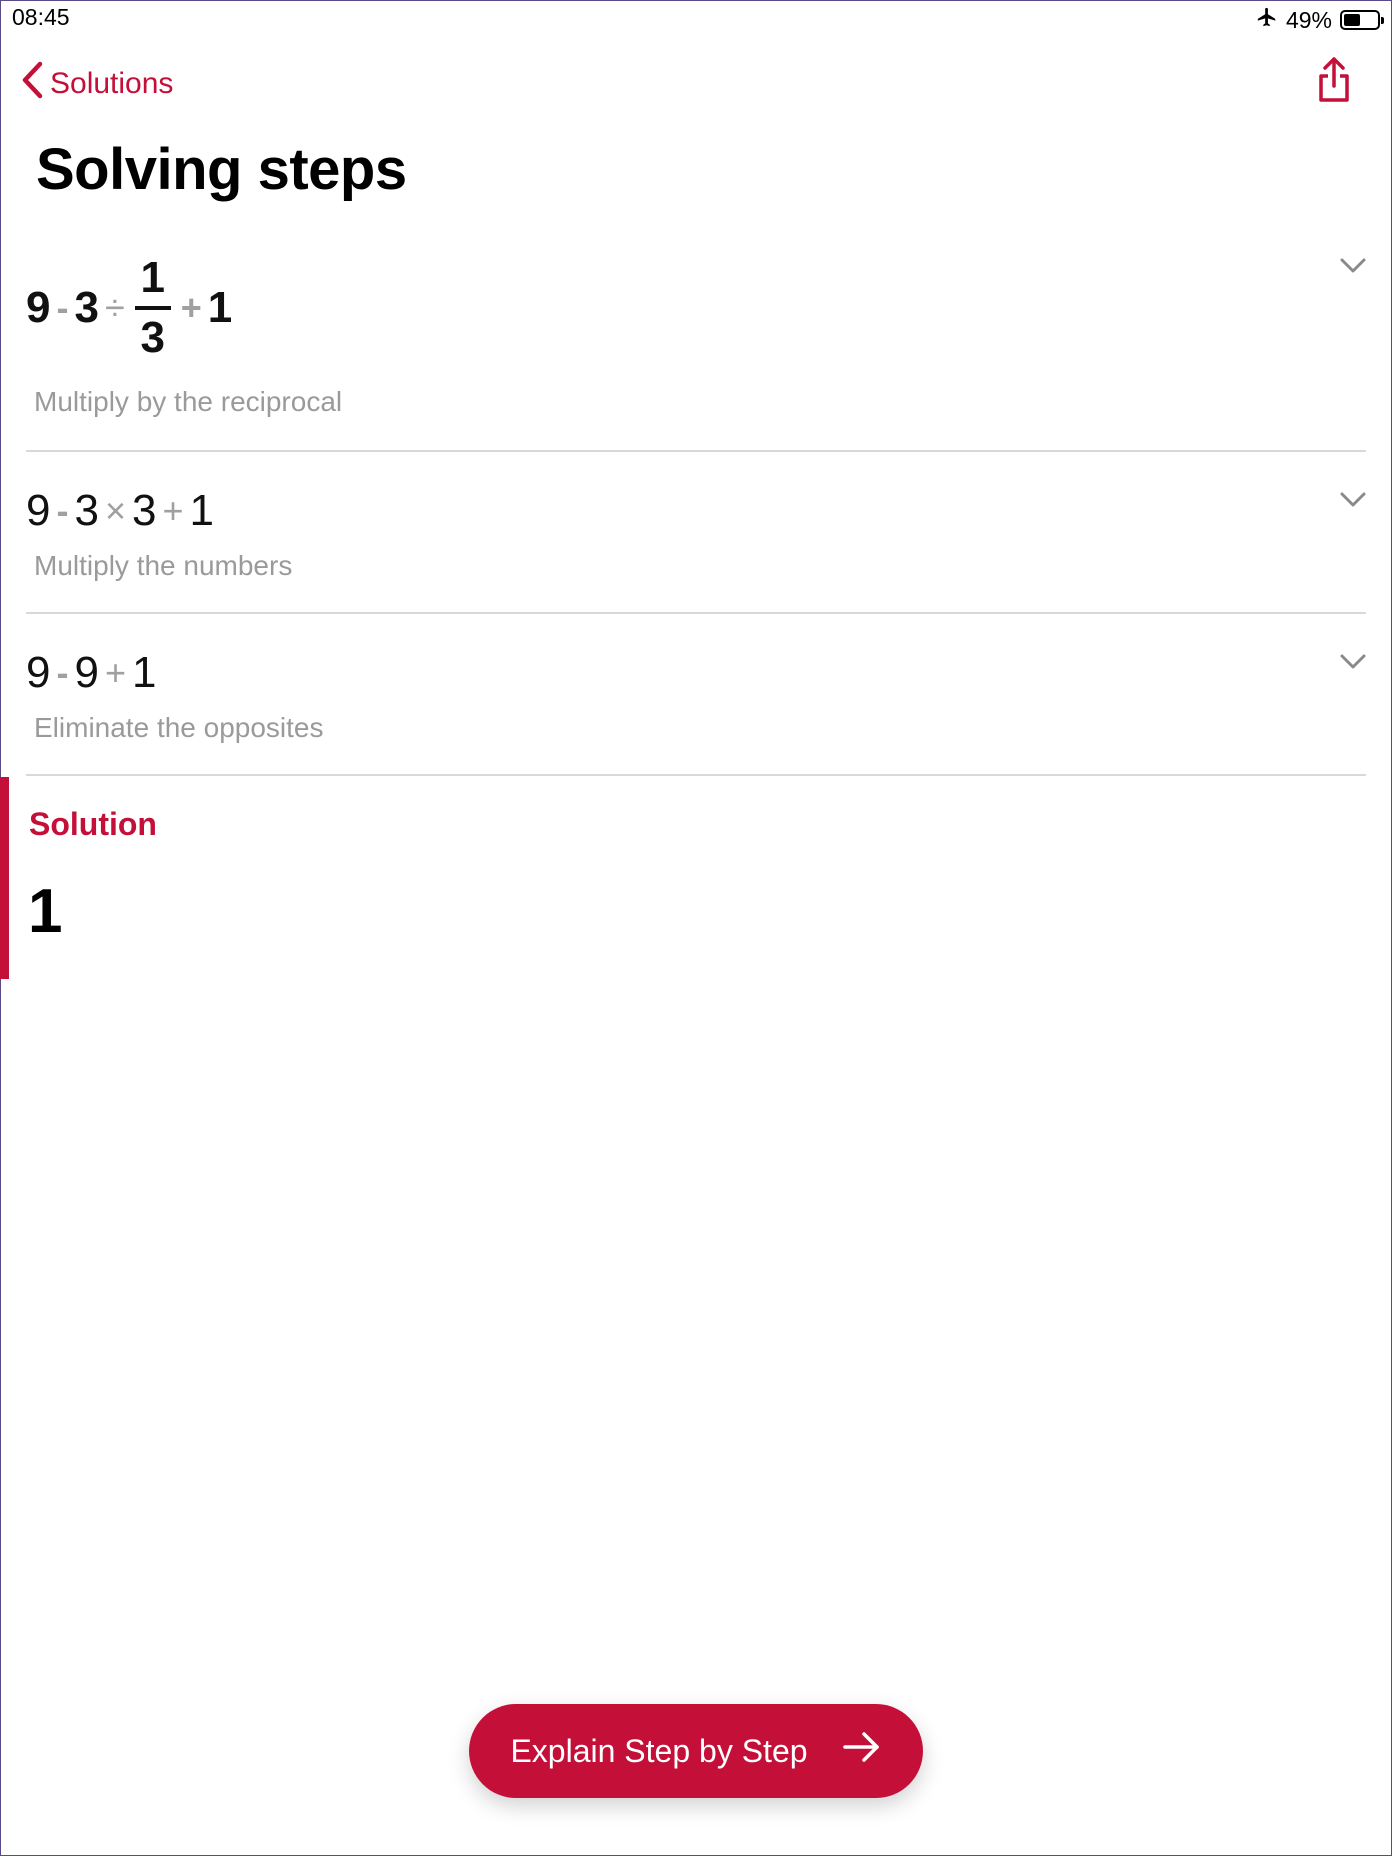 This screenshot has width=1392, height=1856. I want to click on back-button: Solutions, so click(96, 84).